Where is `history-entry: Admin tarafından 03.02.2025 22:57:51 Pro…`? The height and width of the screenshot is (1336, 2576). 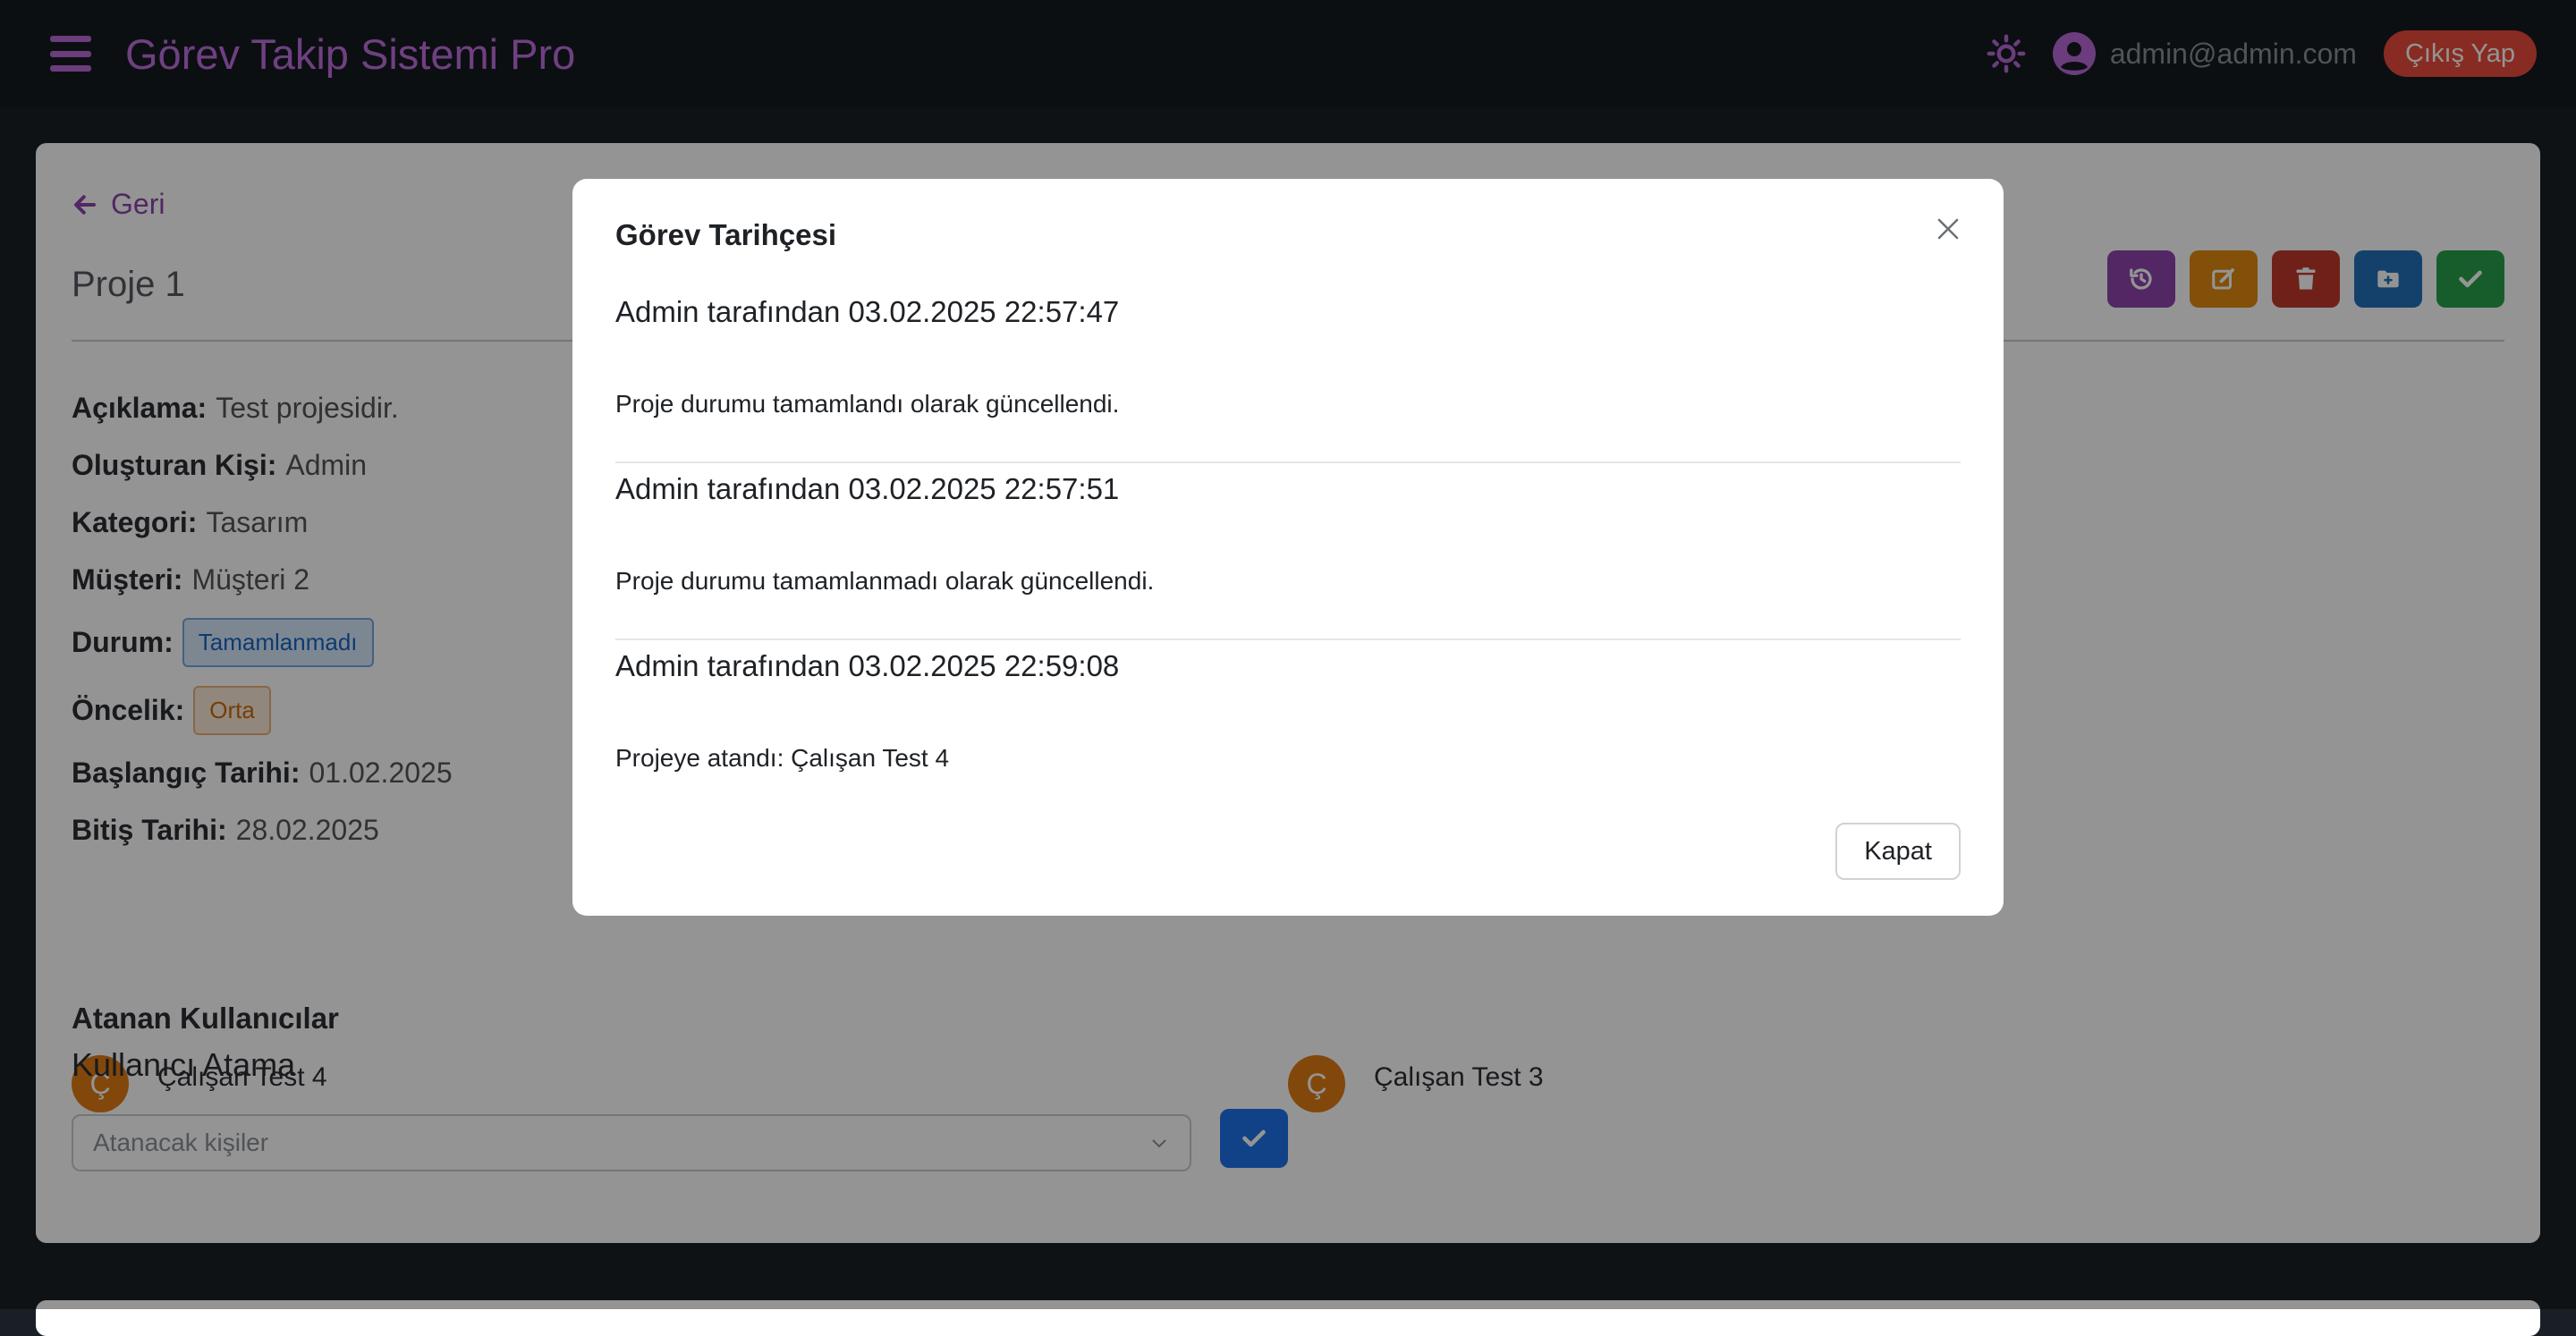
history-entry: Admin tarafından 03.02.2025 22:57:51 Pro… is located at coordinates (1288, 551).